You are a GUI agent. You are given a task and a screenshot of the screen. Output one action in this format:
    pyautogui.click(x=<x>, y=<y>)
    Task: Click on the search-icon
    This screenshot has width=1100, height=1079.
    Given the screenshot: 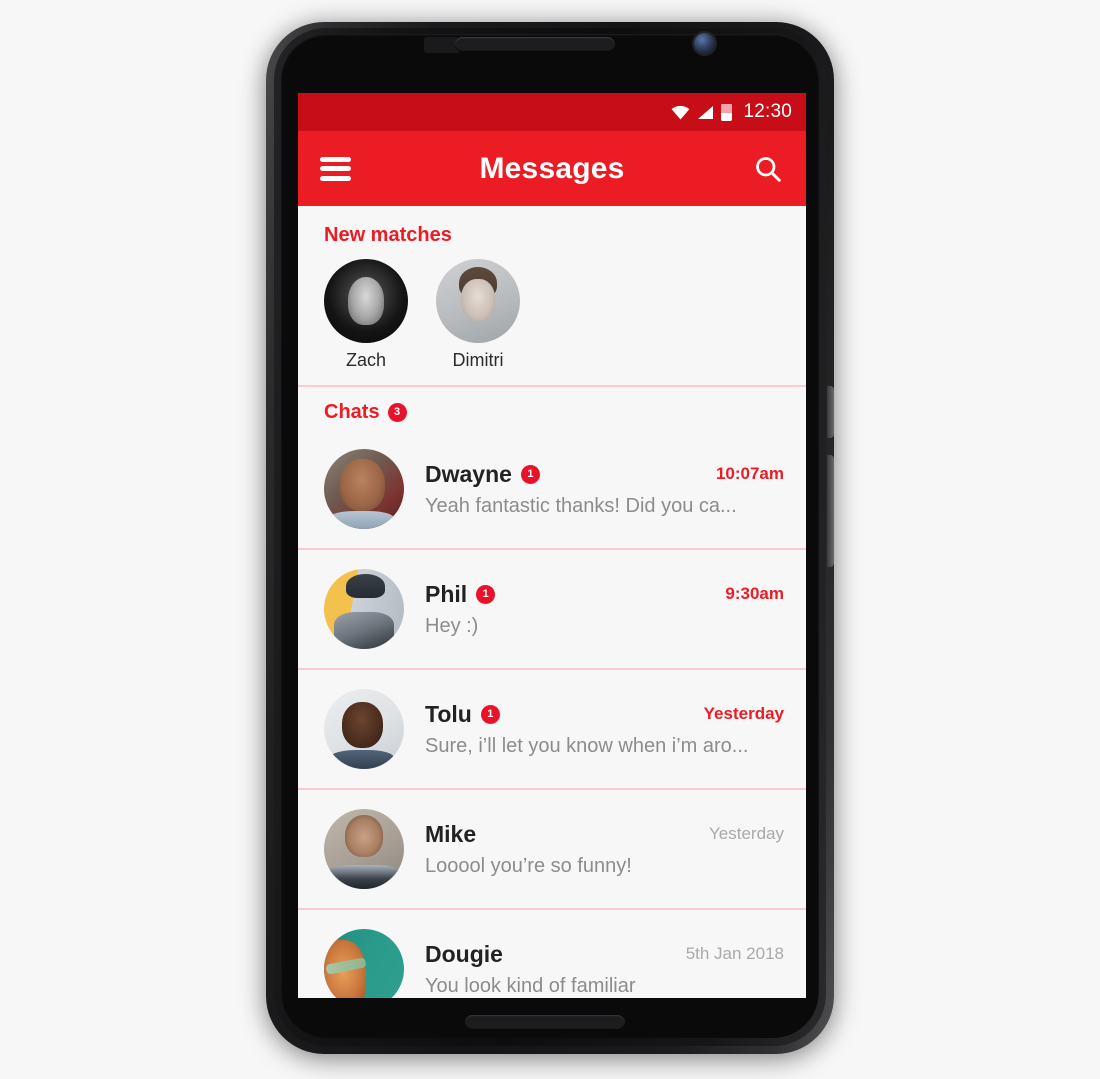 What is the action you would take?
    pyautogui.click(x=768, y=169)
    